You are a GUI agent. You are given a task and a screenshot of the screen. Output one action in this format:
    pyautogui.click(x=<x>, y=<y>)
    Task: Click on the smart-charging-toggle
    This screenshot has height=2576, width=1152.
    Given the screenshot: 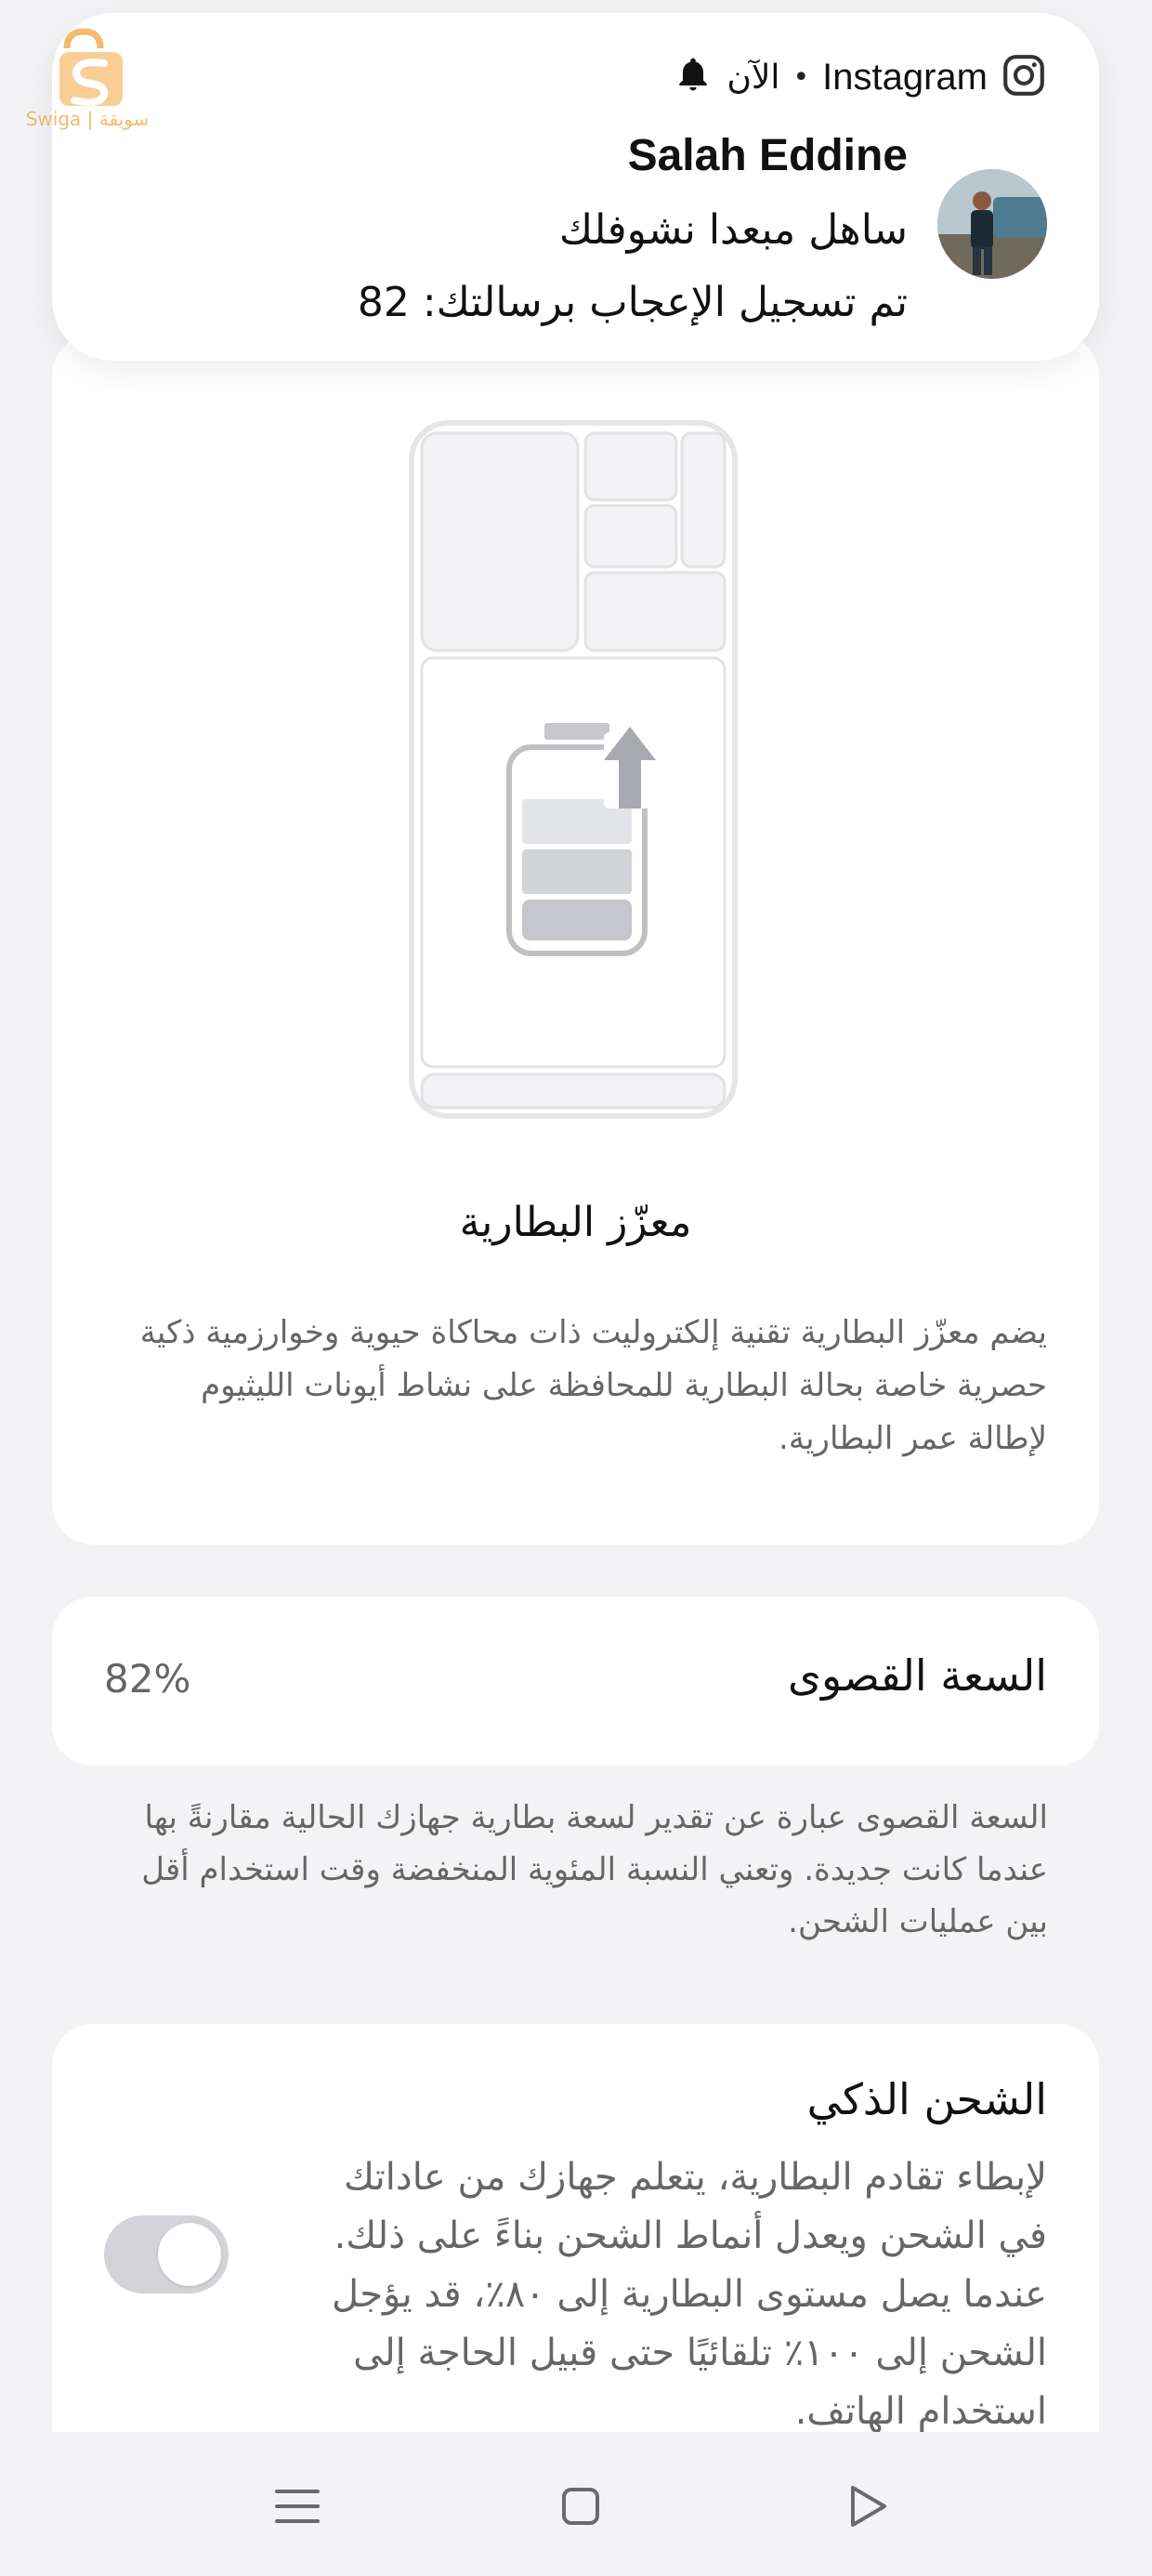 What is the action you would take?
    pyautogui.click(x=166, y=2254)
    